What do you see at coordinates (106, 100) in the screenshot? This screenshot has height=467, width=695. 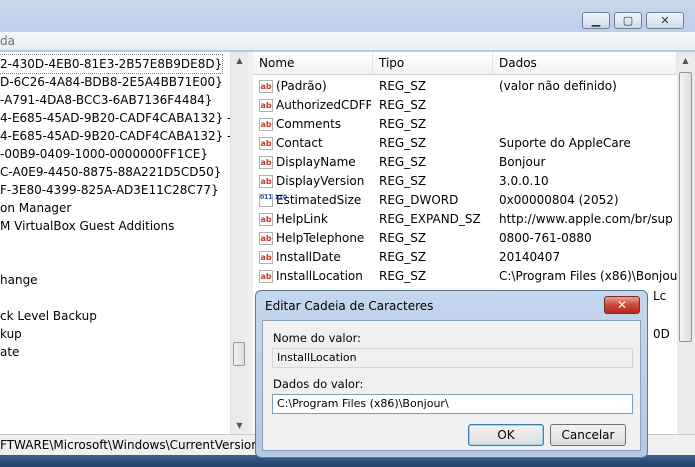 I see `tree-node: -A791-4DA8-BCC3-6AB7136F4484}` at bounding box center [106, 100].